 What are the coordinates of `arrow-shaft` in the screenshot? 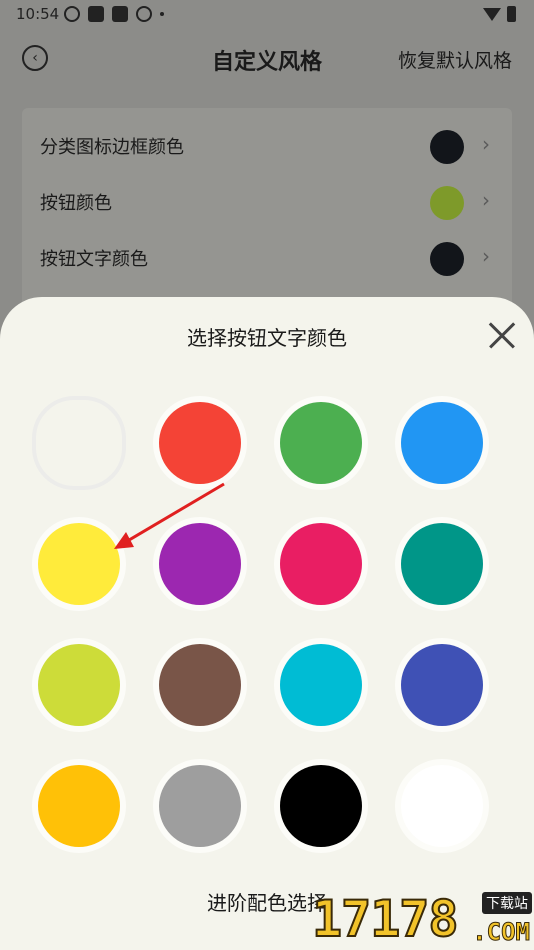 It's located at (174, 513).